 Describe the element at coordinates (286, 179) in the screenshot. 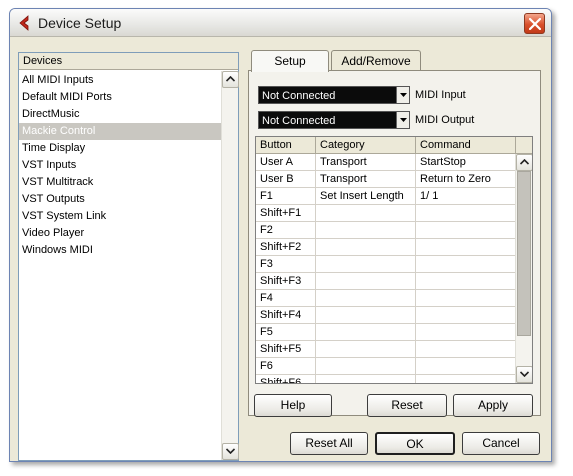

I see `cell-button: User B` at that location.